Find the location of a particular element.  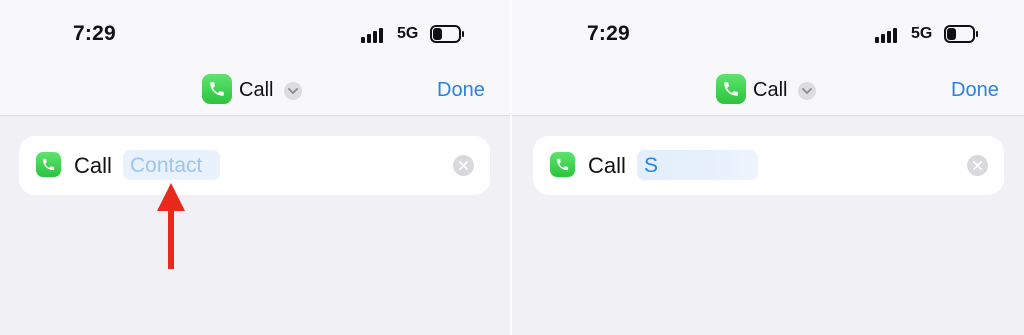

contact-input-text: S is located at coordinates (651, 166).